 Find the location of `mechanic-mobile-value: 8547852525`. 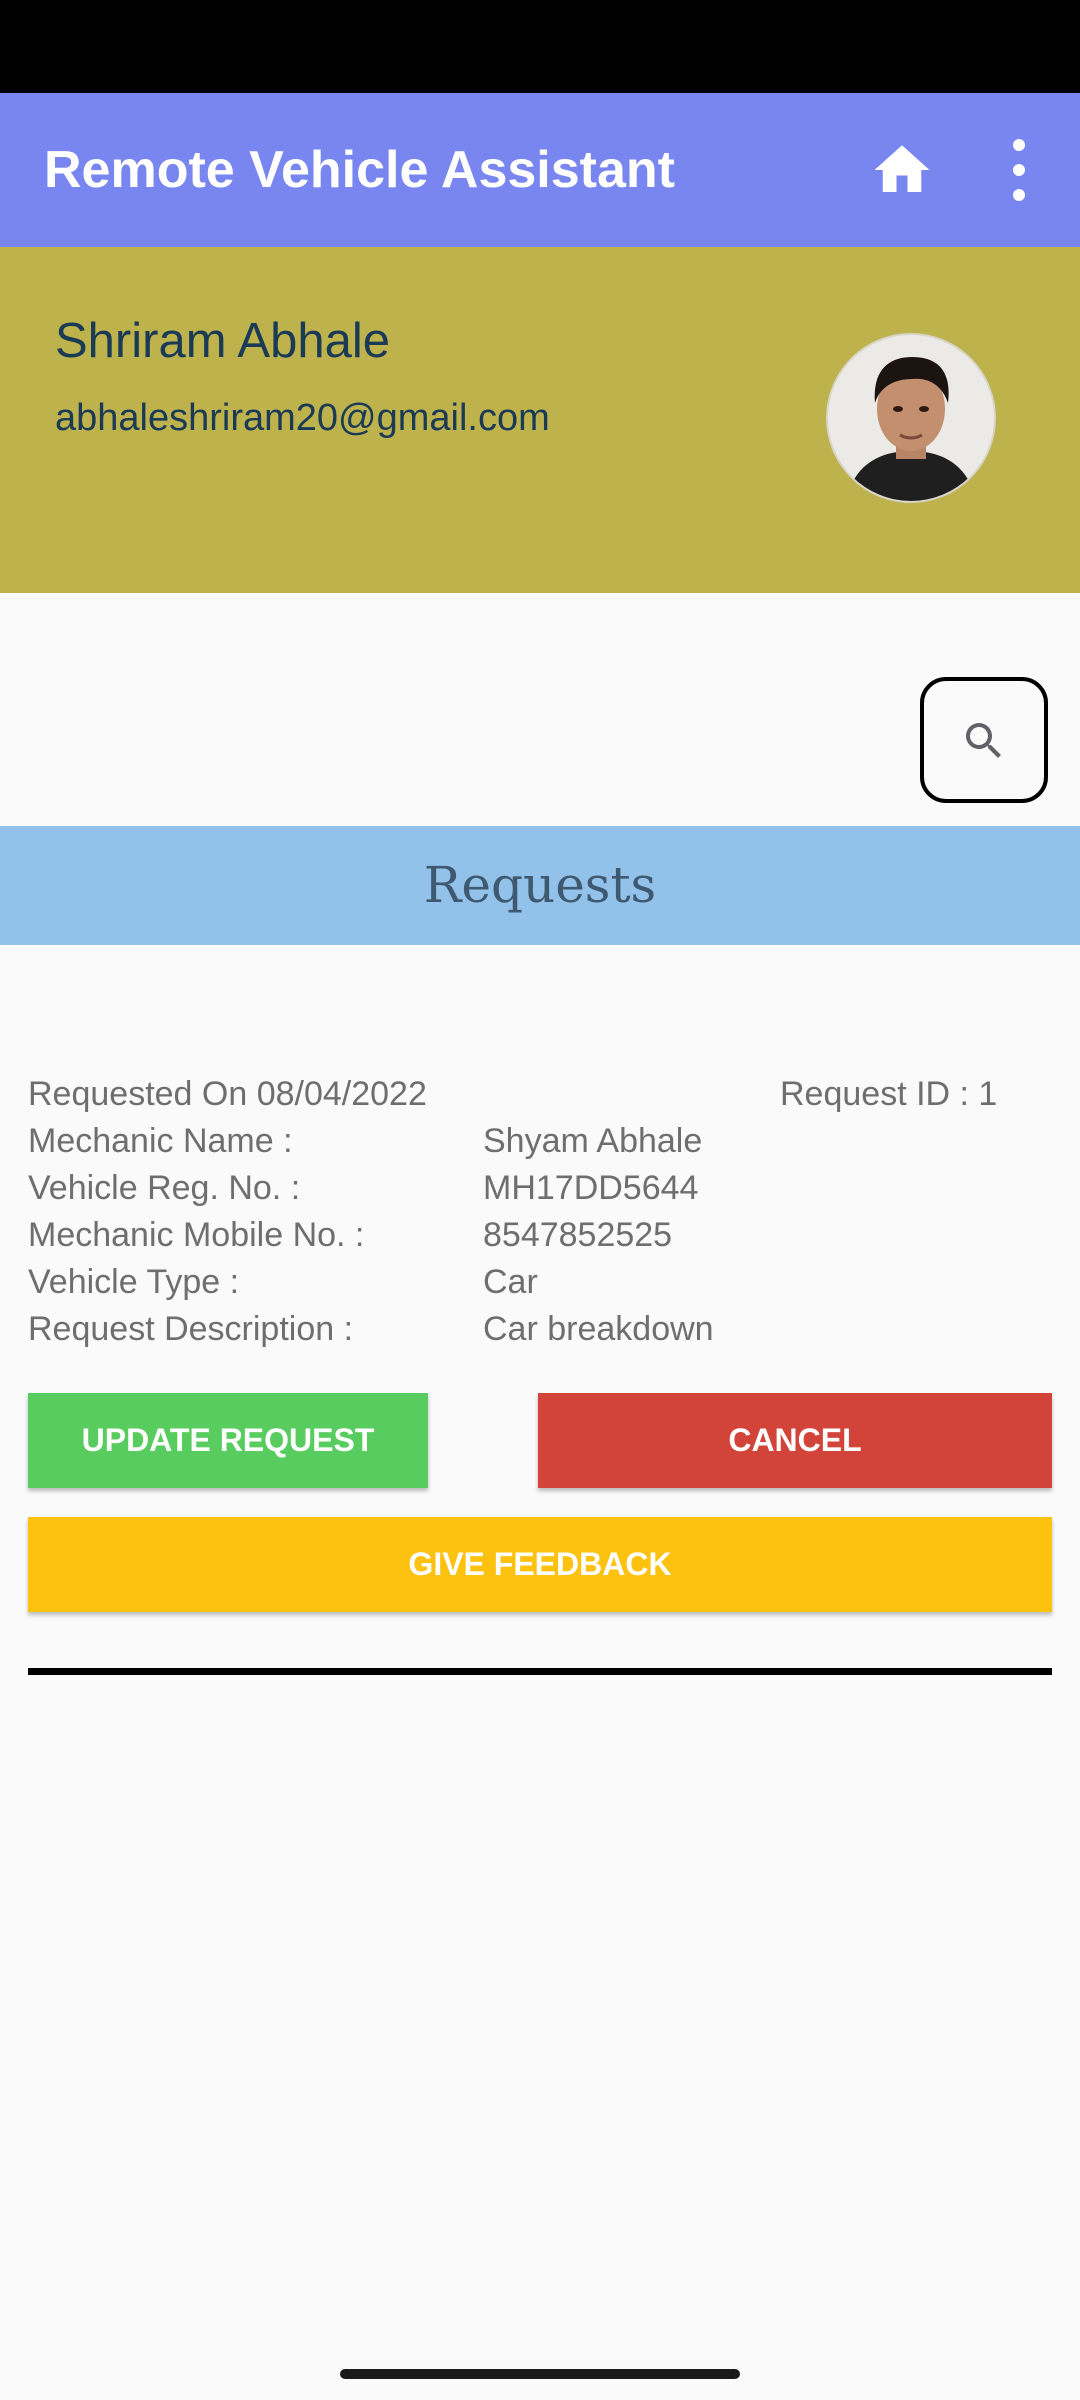

mechanic-mobile-value: 8547852525 is located at coordinates (578, 1235).